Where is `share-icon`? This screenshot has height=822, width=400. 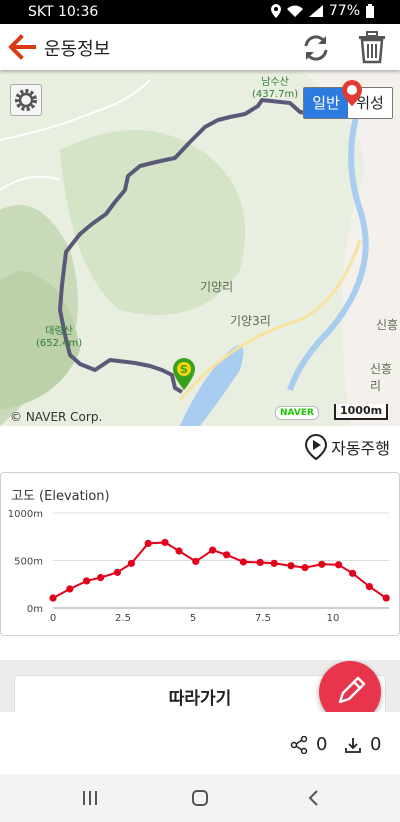 share-icon is located at coordinates (299, 744).